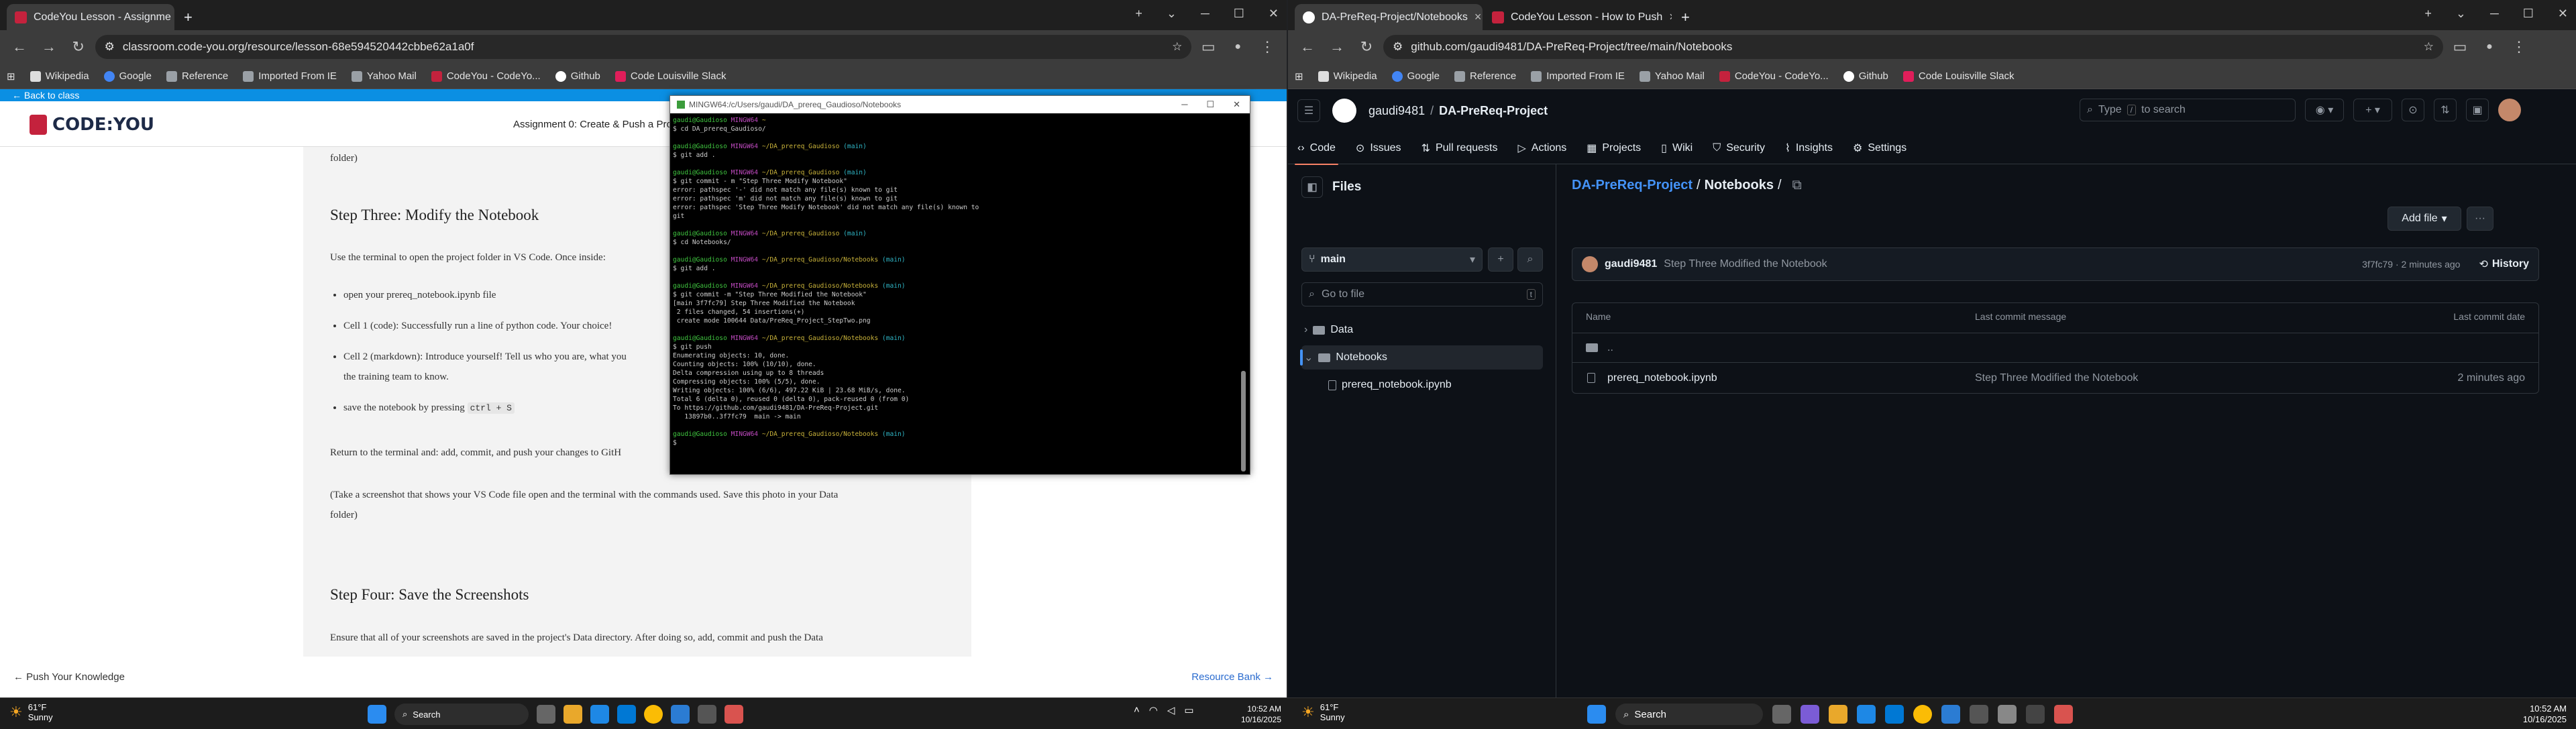 This screenshot has height=729, width=2576. I want to click on terminal-scrollbar, so click(1243, 294).